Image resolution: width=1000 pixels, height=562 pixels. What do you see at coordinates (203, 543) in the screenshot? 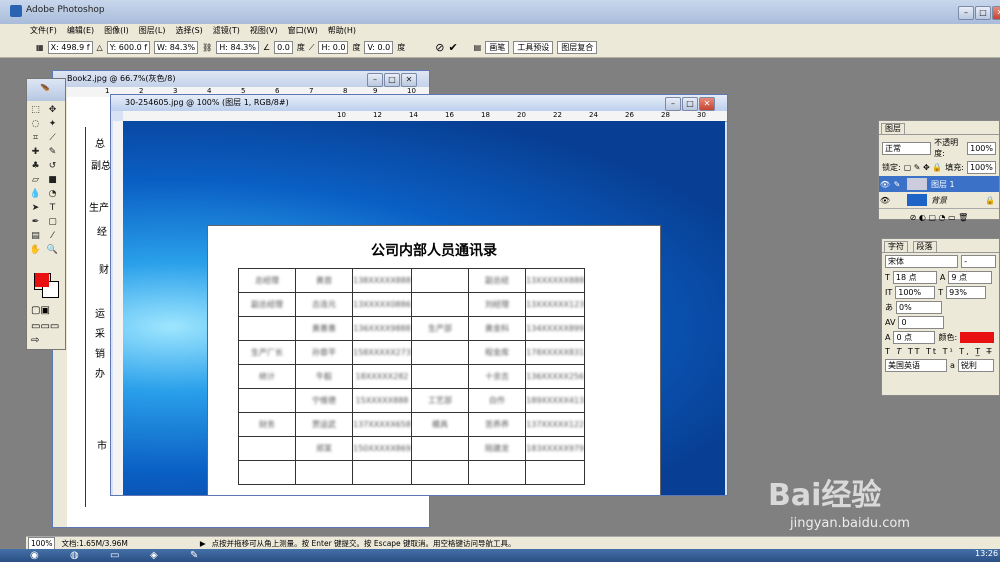
I see `status-arrow-icon: ▶` at bounding box center [203, 543].